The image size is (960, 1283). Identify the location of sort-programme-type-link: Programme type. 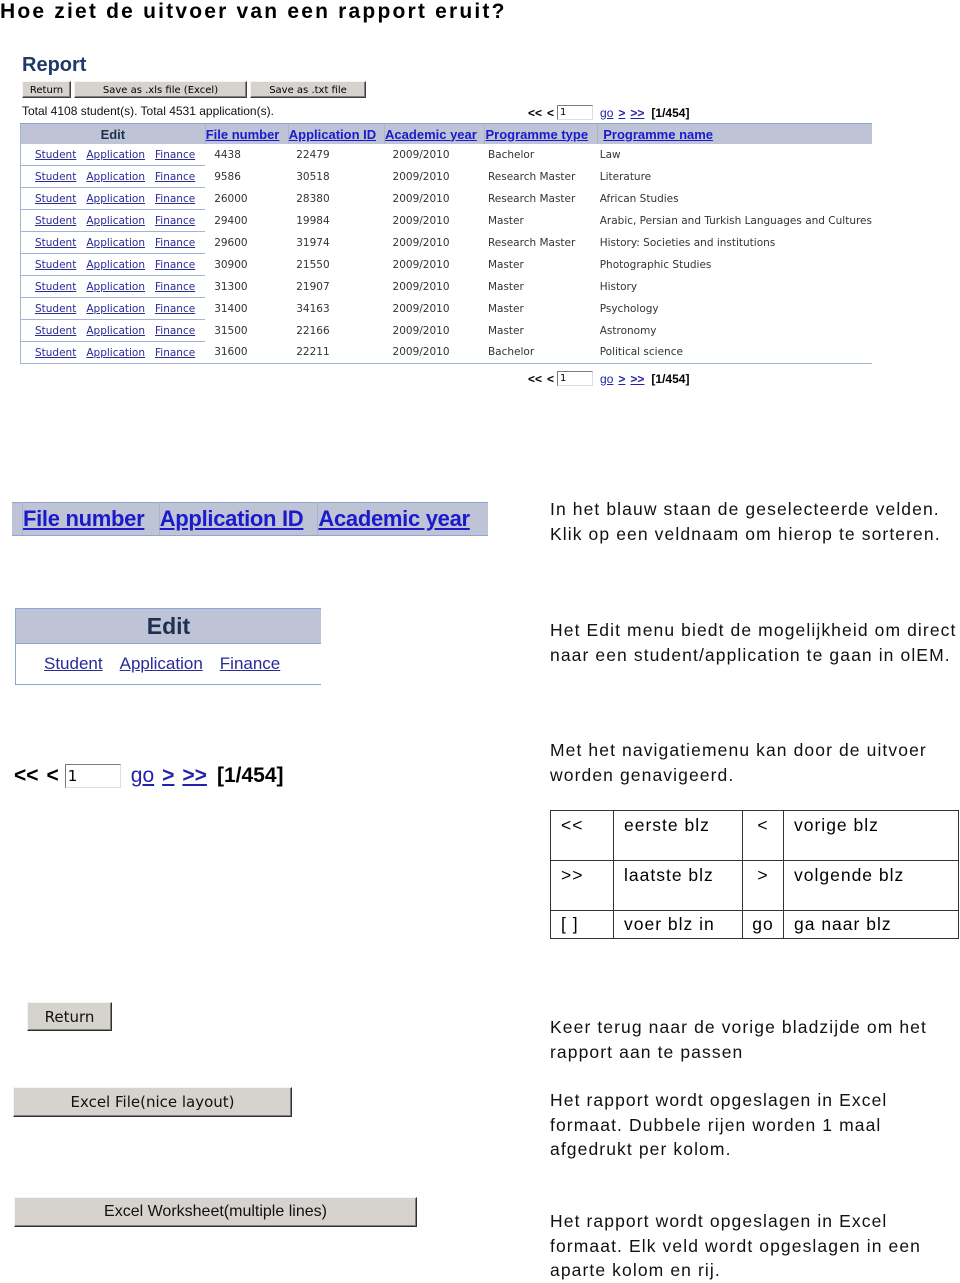
(536, 134).